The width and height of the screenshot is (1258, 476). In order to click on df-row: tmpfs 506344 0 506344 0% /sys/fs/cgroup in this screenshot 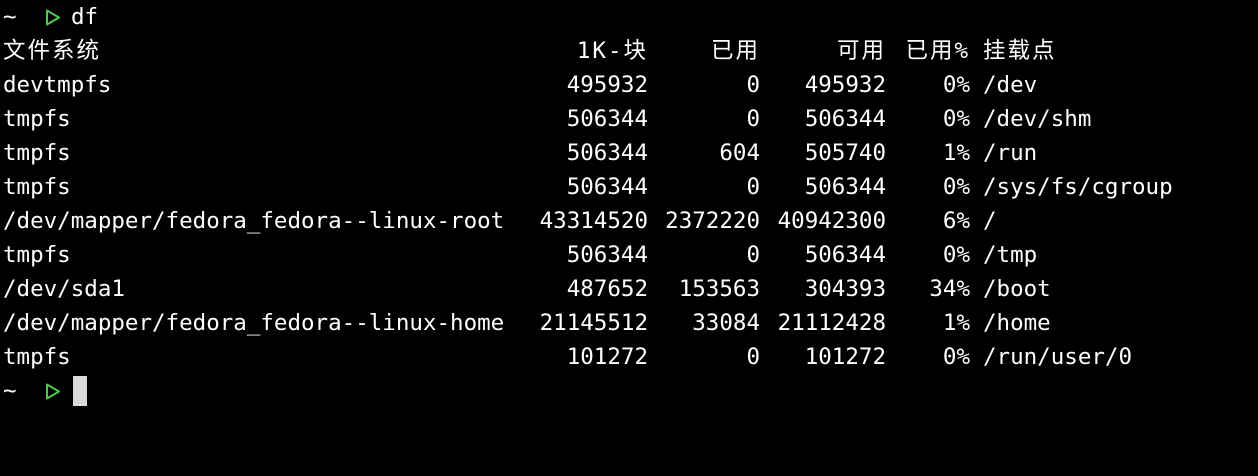, I will do `click(630, 187)`.